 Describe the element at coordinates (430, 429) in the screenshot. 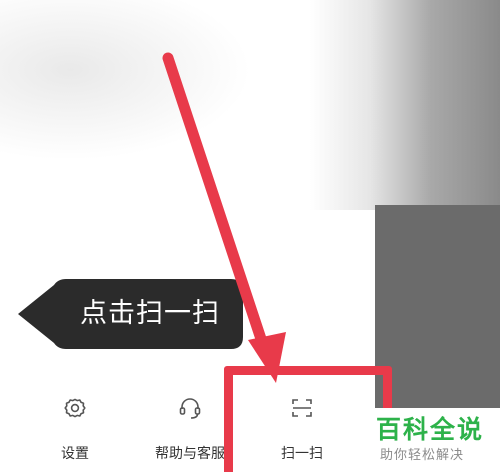

I see `watermark-title: 百科全说` at that location.